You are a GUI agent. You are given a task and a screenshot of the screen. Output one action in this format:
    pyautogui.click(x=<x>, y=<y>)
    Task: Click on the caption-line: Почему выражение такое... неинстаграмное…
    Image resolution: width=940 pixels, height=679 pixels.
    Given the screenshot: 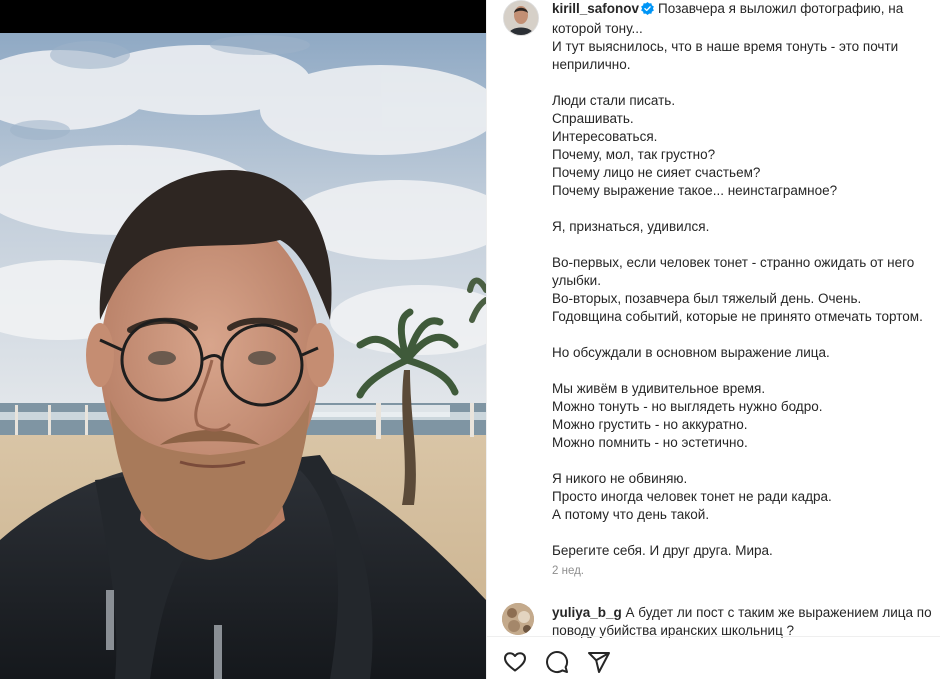 What is the action you would take?
    pyautogui.click(x=695, y=190)
    